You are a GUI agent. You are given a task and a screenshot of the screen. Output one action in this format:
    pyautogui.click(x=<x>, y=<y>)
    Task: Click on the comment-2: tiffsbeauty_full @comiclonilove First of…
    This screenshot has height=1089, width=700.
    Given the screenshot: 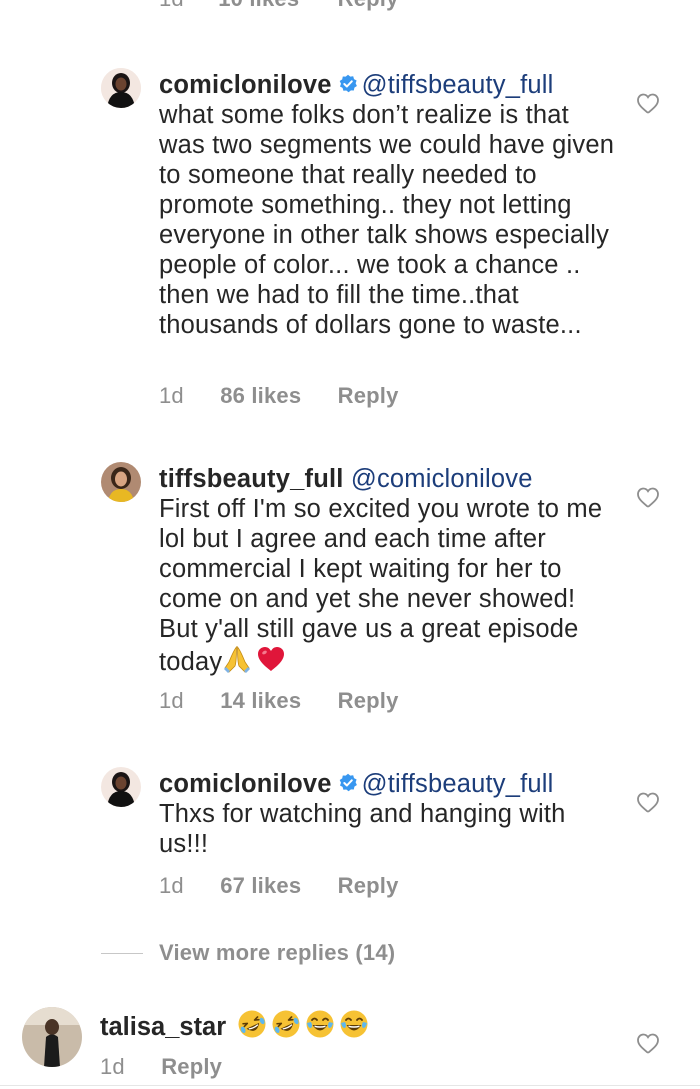 What is the action you would take?
    pyautogui.click(x=389, y=570)
    